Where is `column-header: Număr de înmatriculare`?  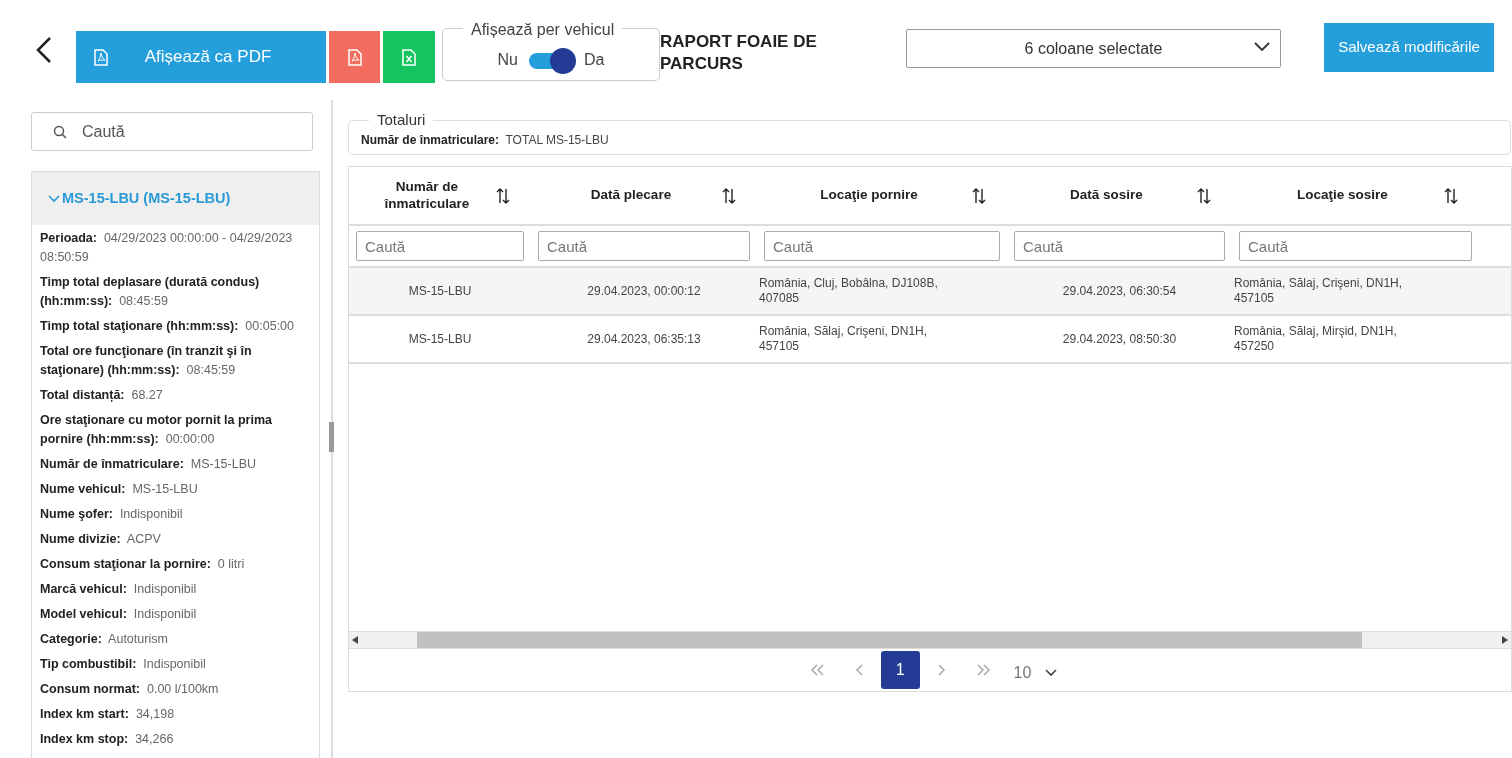
column-header: Număr de înmatriculare is located at coordinates (427, 195).